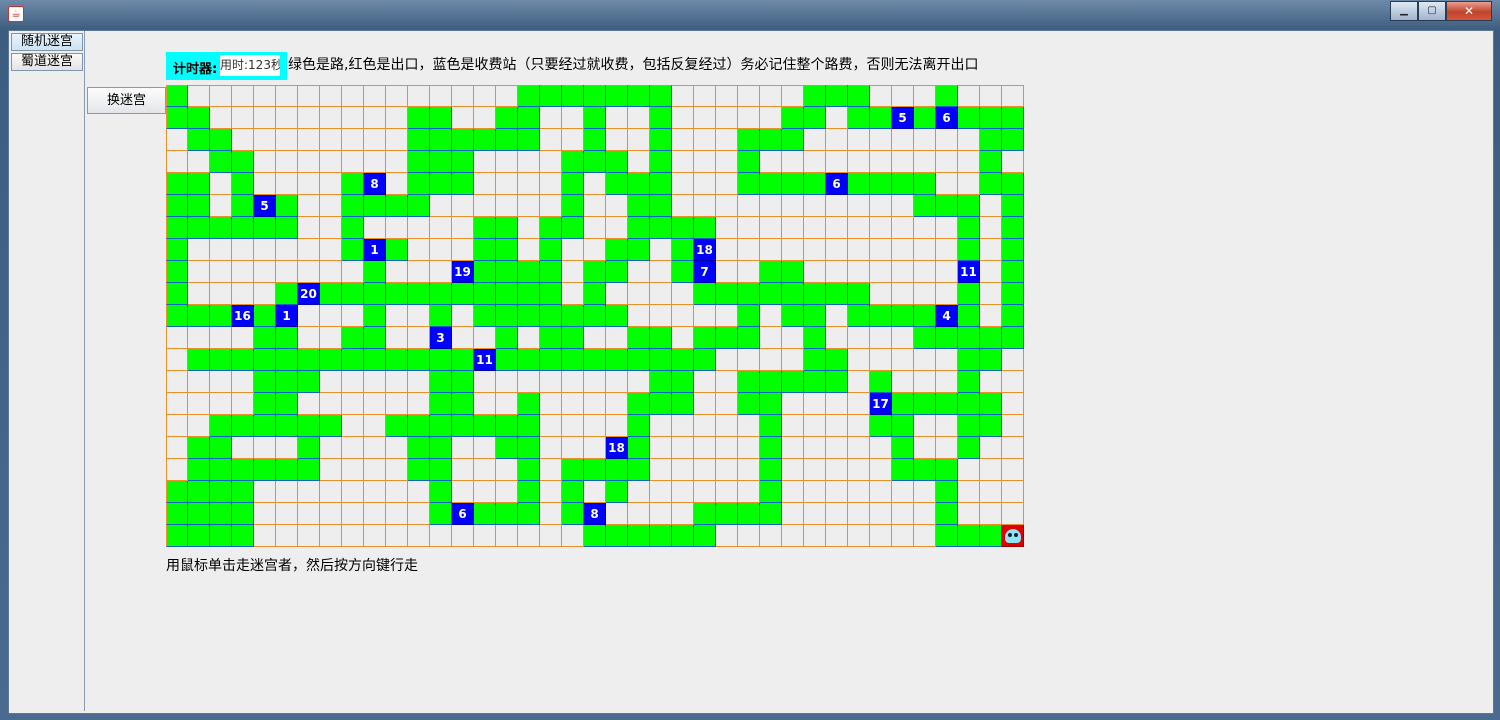 This screenshot has width=1500, height=720. What do you see at coordinates (1469, 11) in the screenshot?
I see `close-button: ✕` at bounding box center [1469, 11].